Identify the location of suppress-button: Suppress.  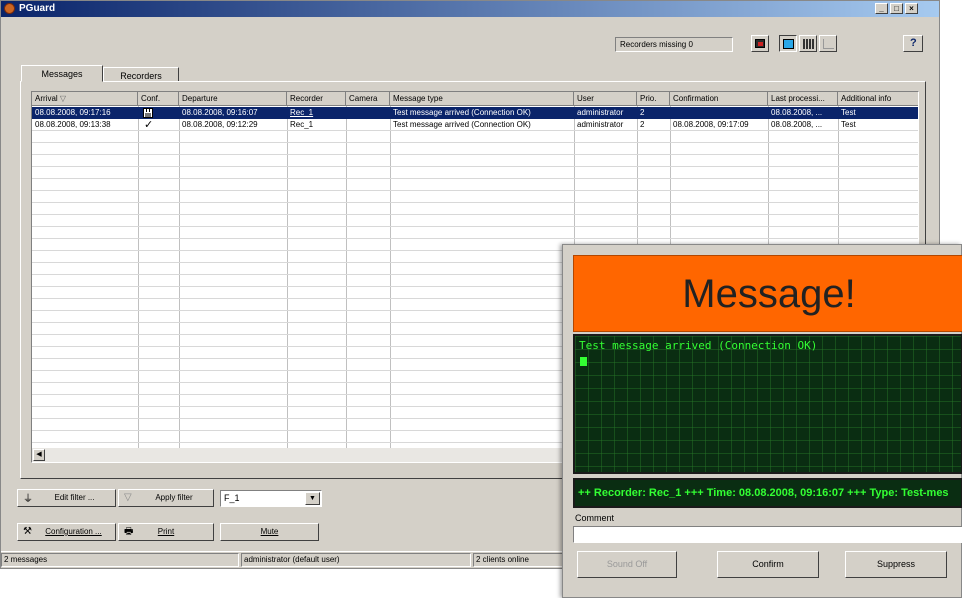
(896, 564).